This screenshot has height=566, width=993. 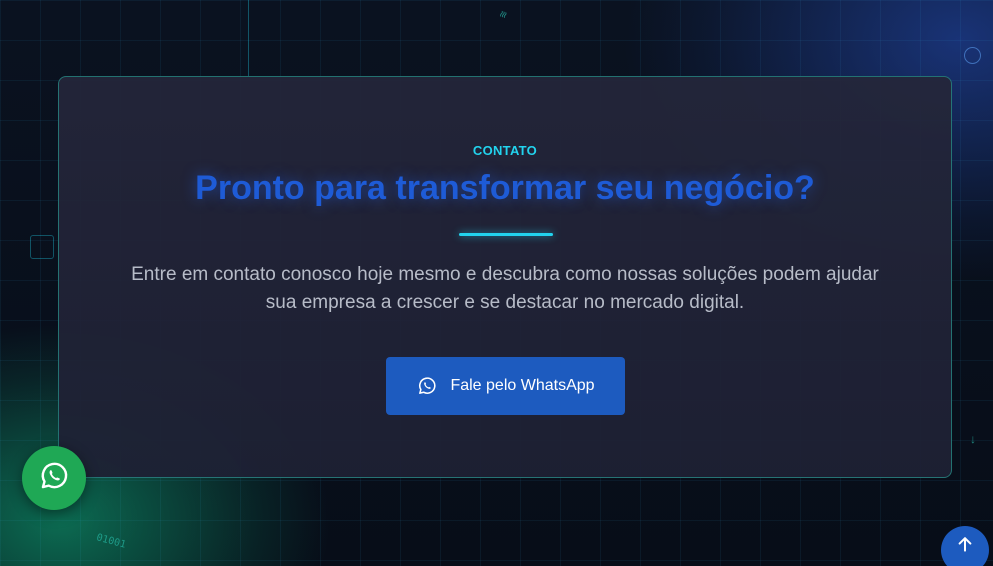 I want to click on decorative-arrow-icon: ↓, so click(x=973, y=439).